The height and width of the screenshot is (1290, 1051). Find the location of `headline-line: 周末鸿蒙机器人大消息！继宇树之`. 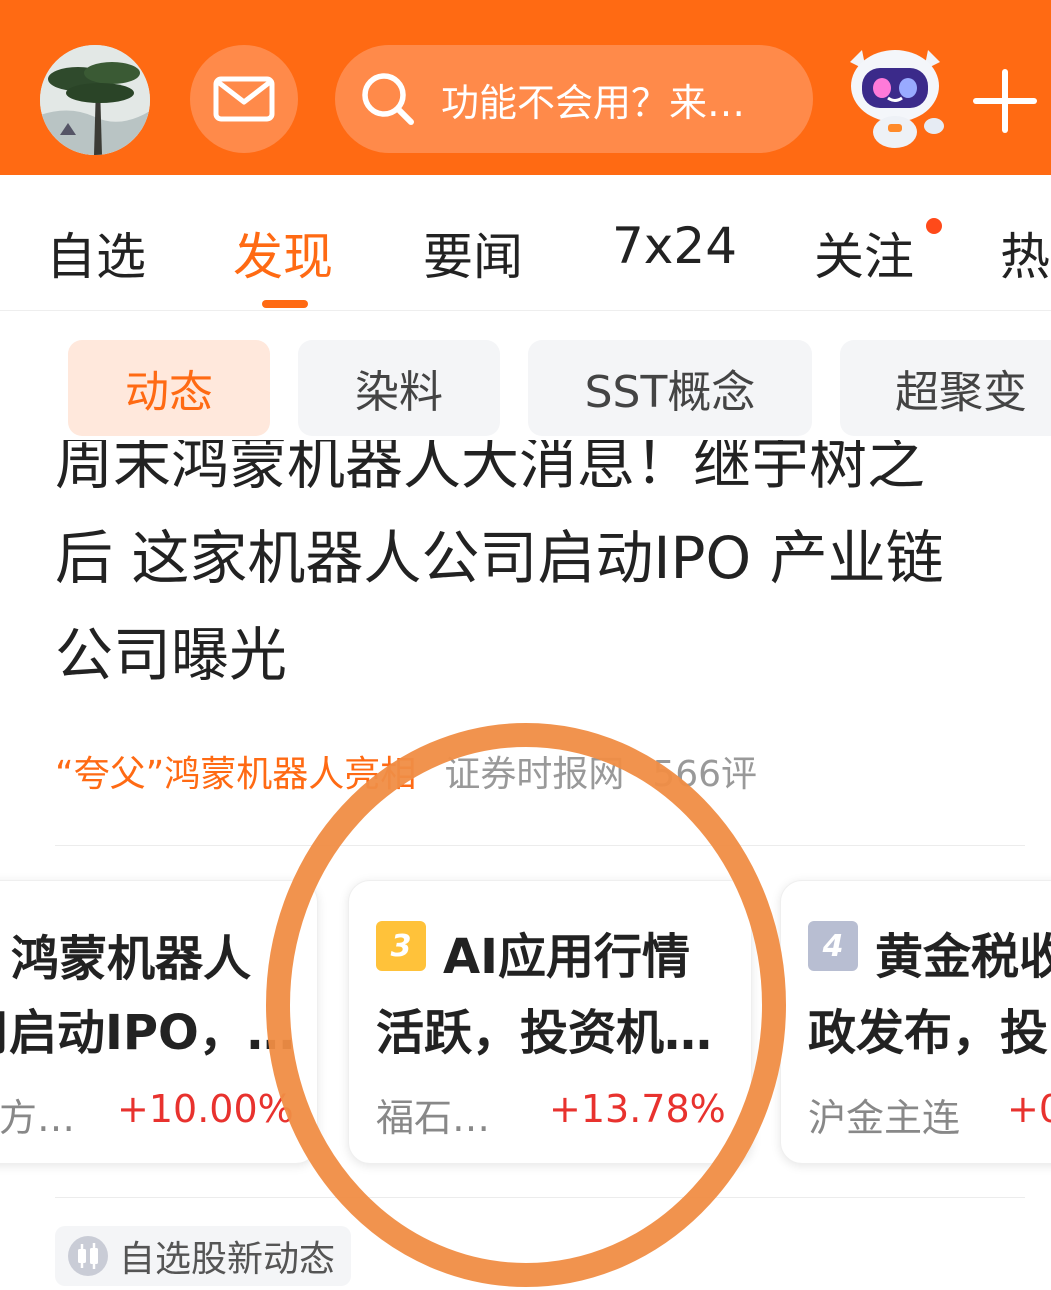

headline-line: 周末鸿蒙机器人大消息！继宇树之 is located at coordinates (490, 468).